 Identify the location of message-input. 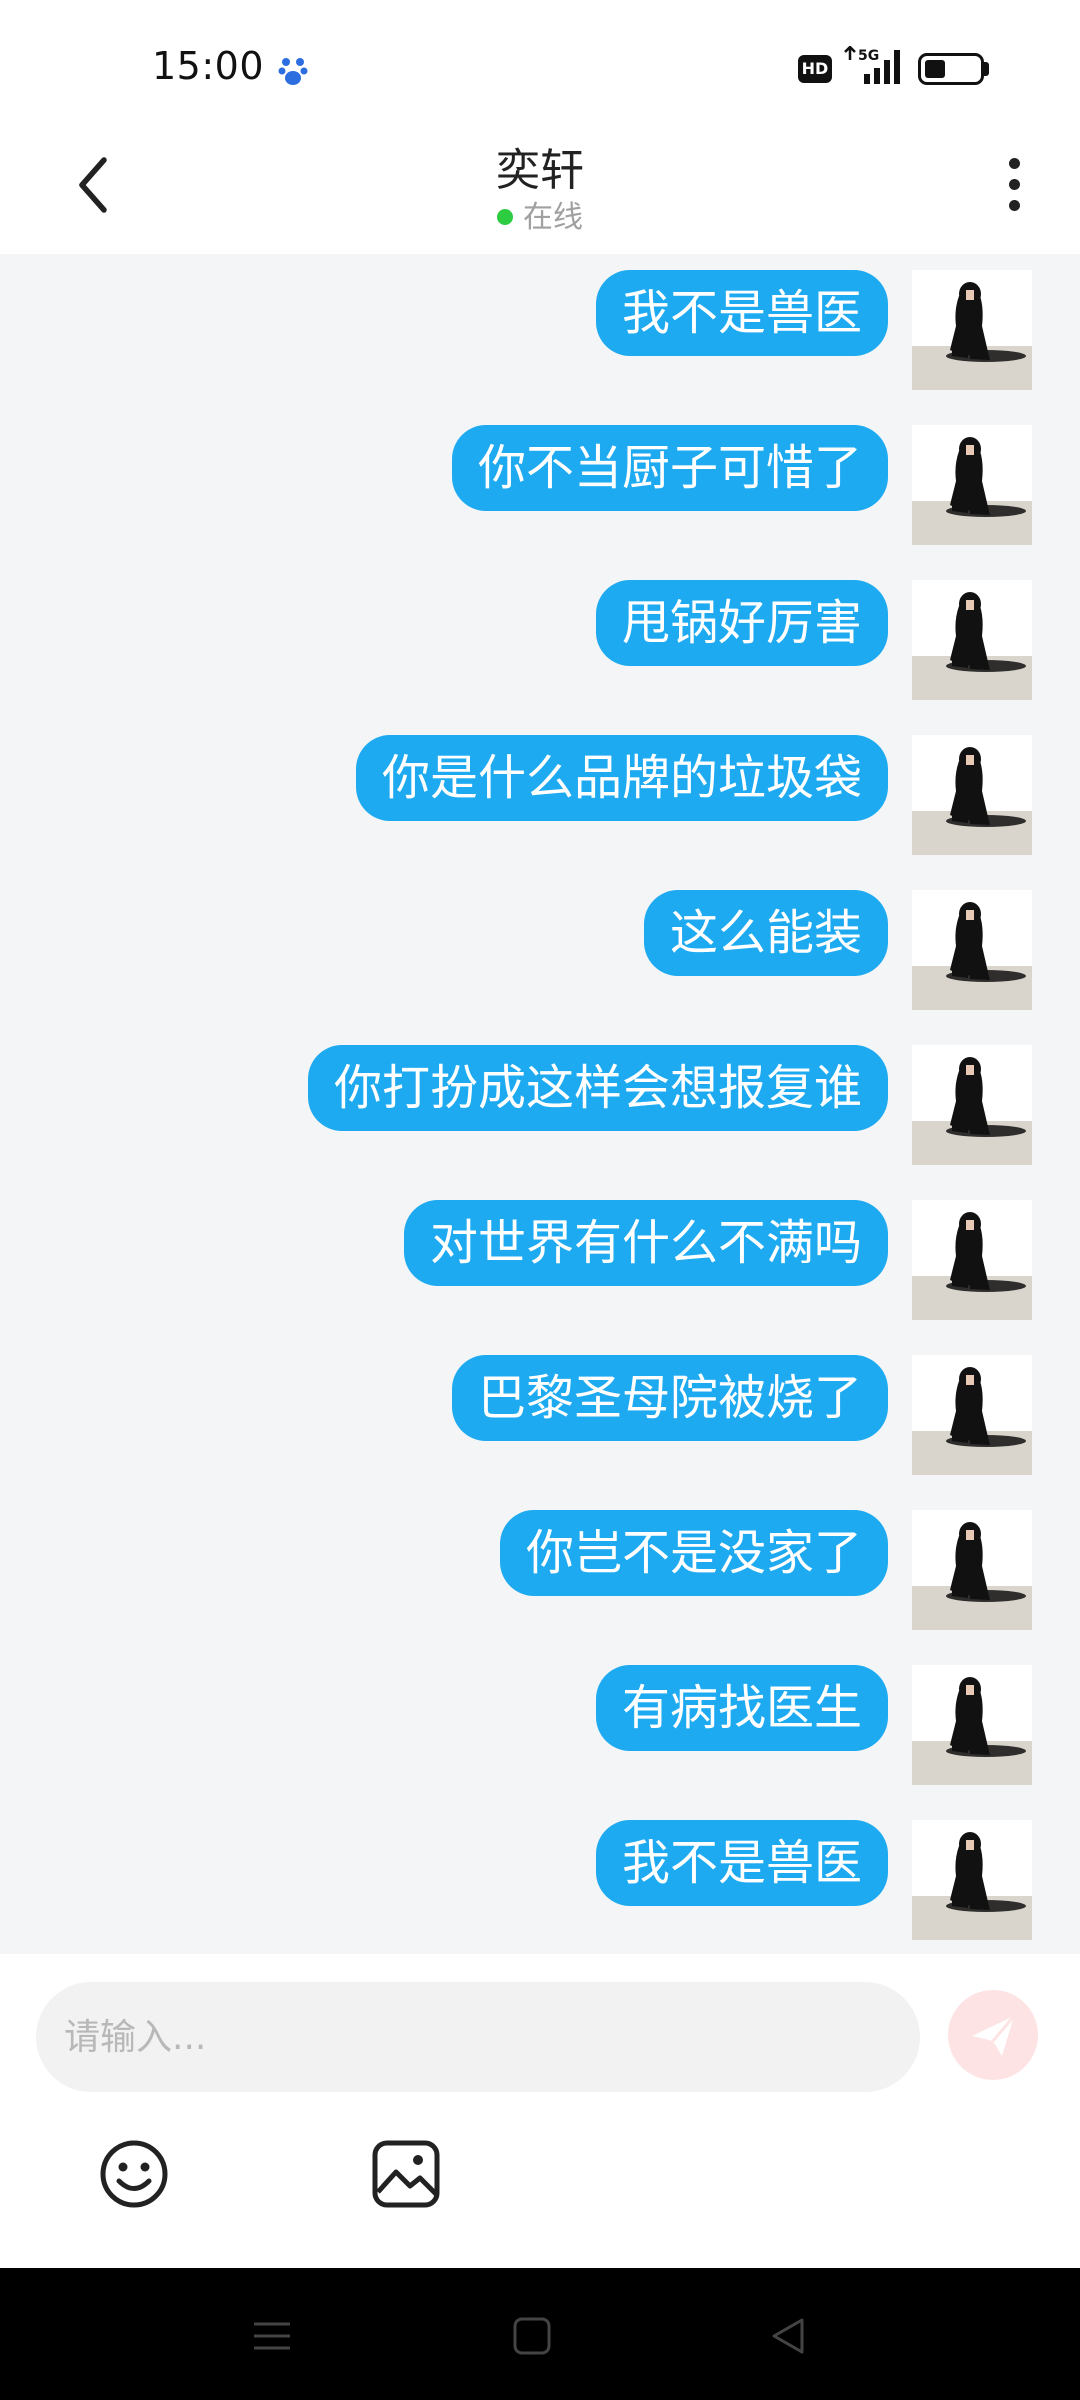
(478, 2037).